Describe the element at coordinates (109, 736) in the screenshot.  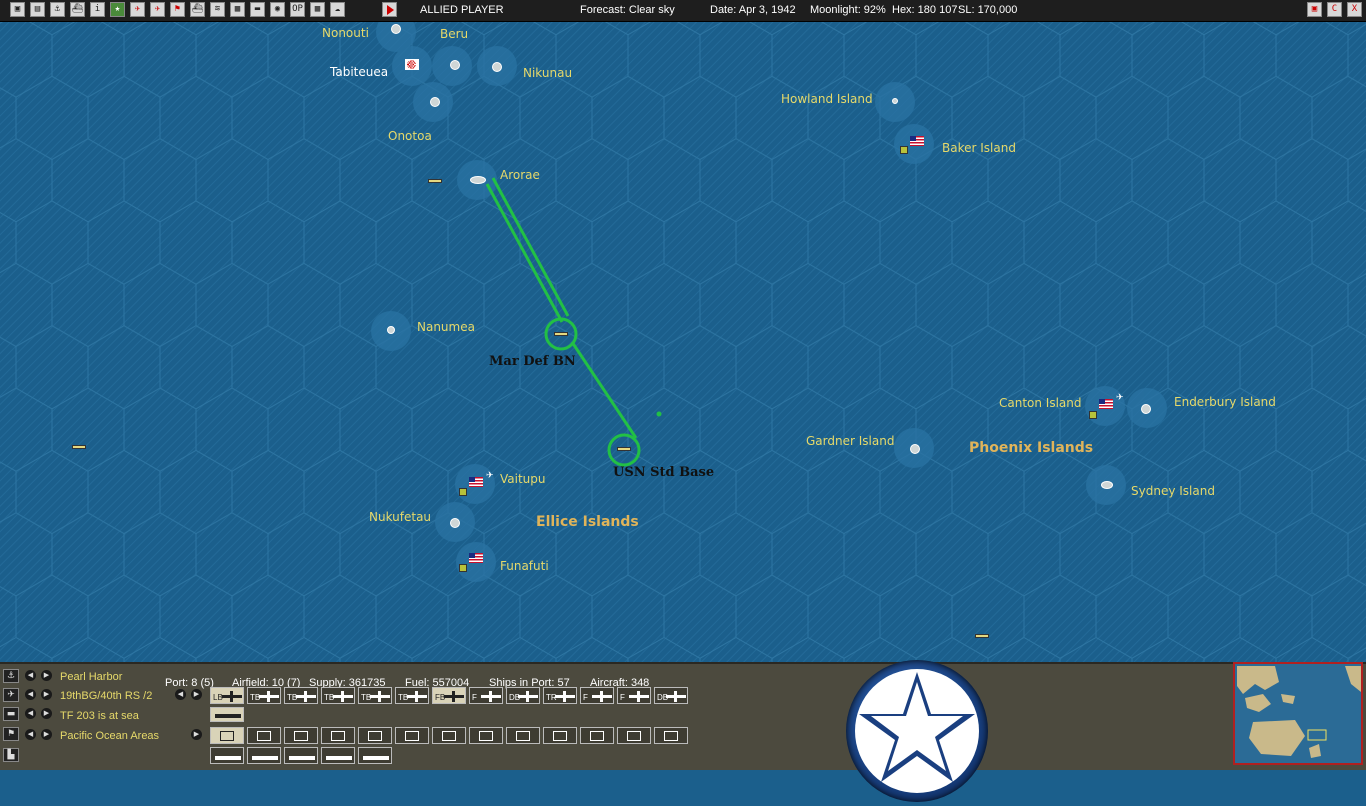
I see `hq-name: Pacific Ocean Areas` at that location.